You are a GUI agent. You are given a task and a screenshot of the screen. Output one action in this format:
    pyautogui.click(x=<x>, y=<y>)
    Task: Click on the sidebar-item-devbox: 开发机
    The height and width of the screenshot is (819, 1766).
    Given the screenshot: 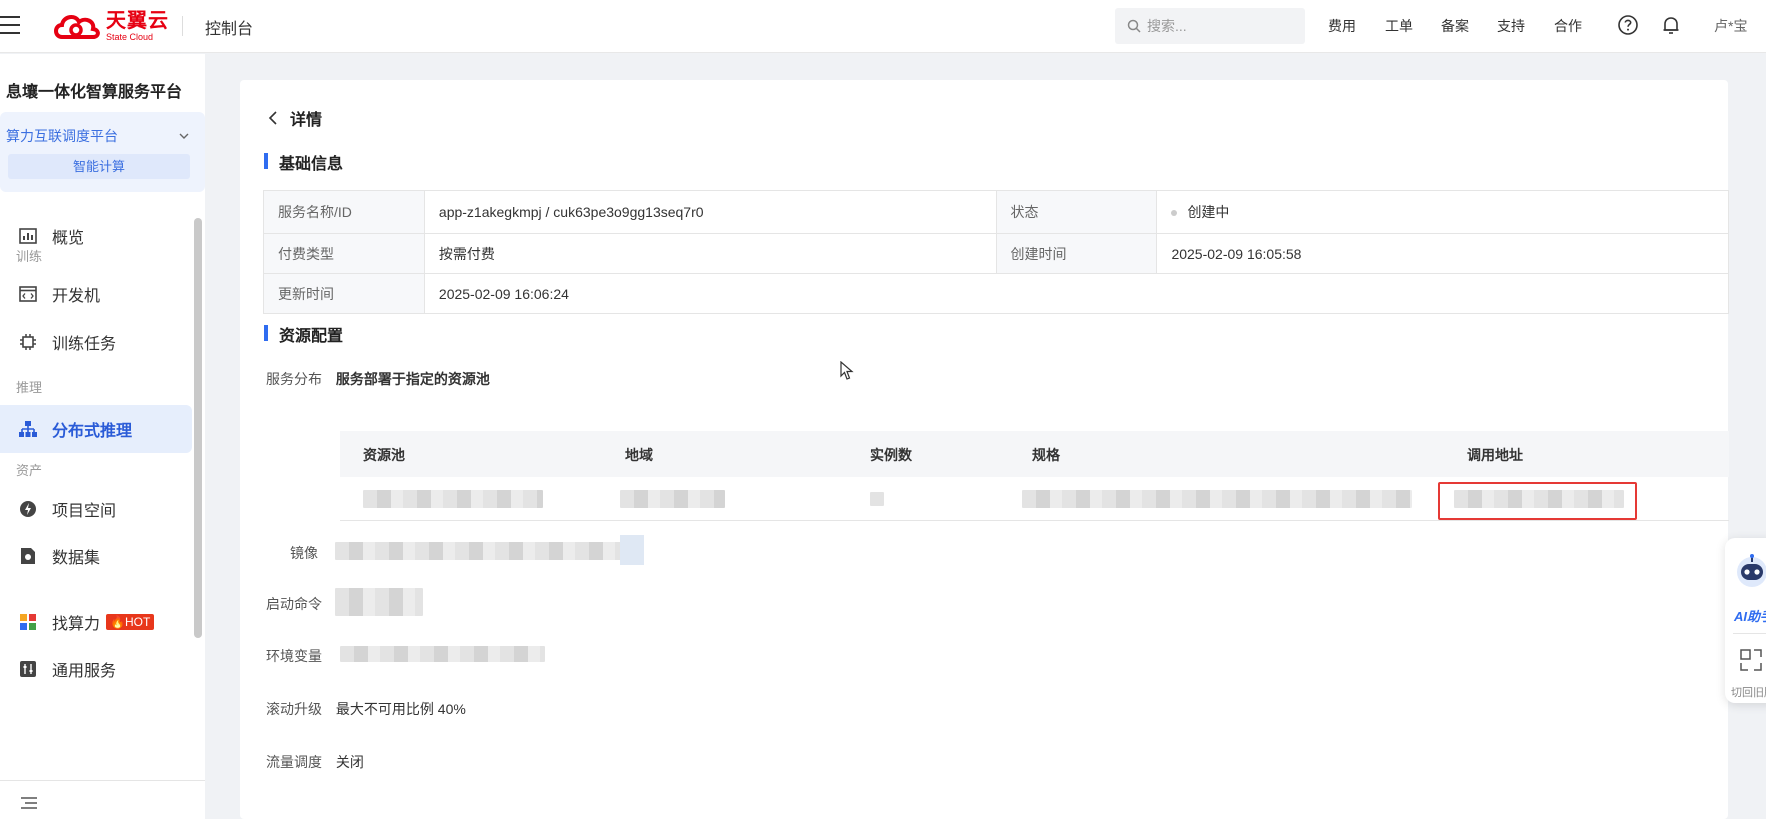 What is the action you would take?
    pyautogui.click(x=96, y=294)
    